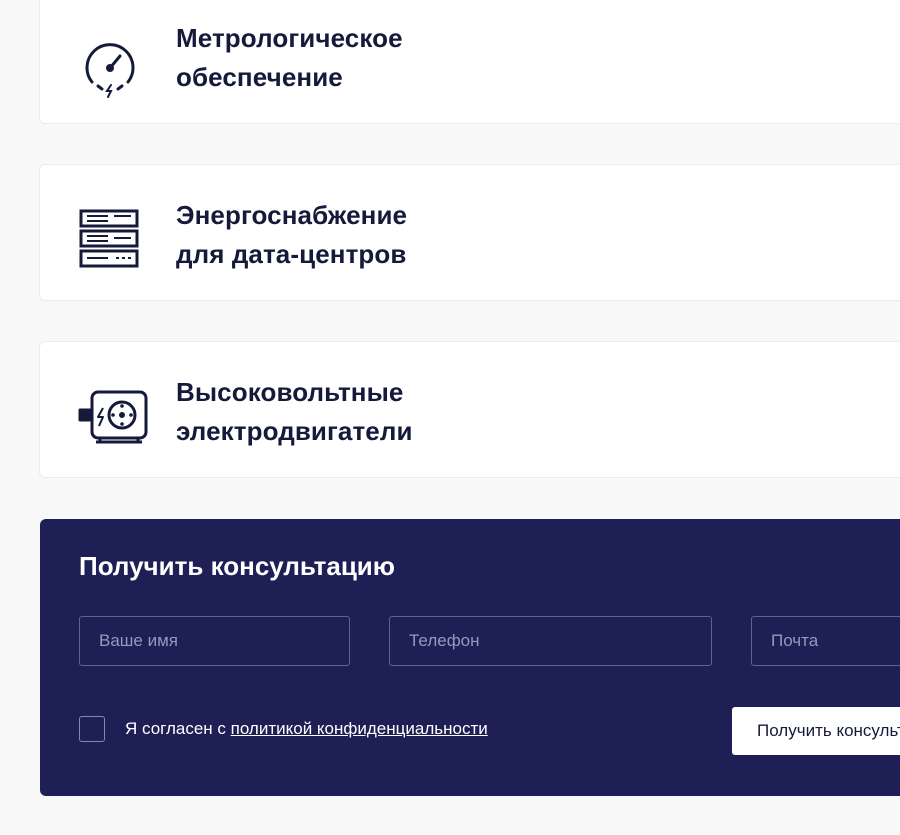  What do you see at coordinates (237, 566) in the screenshot?
I see `form-title: Получить консультацию` at bounding box center [237, 566].